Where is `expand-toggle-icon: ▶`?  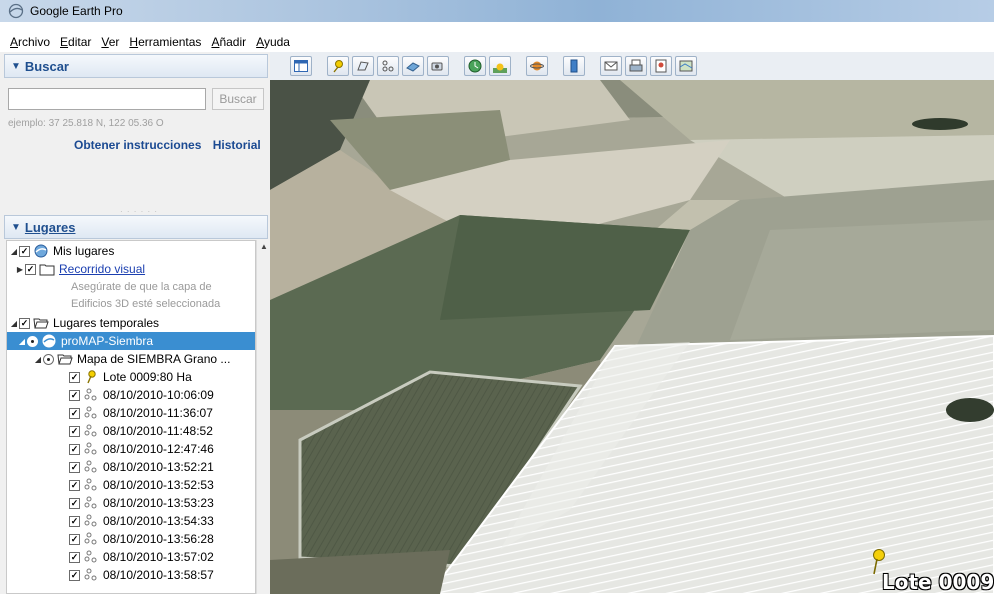 expand-toggle-icon: ▶ is located at coordinates (20, 269).